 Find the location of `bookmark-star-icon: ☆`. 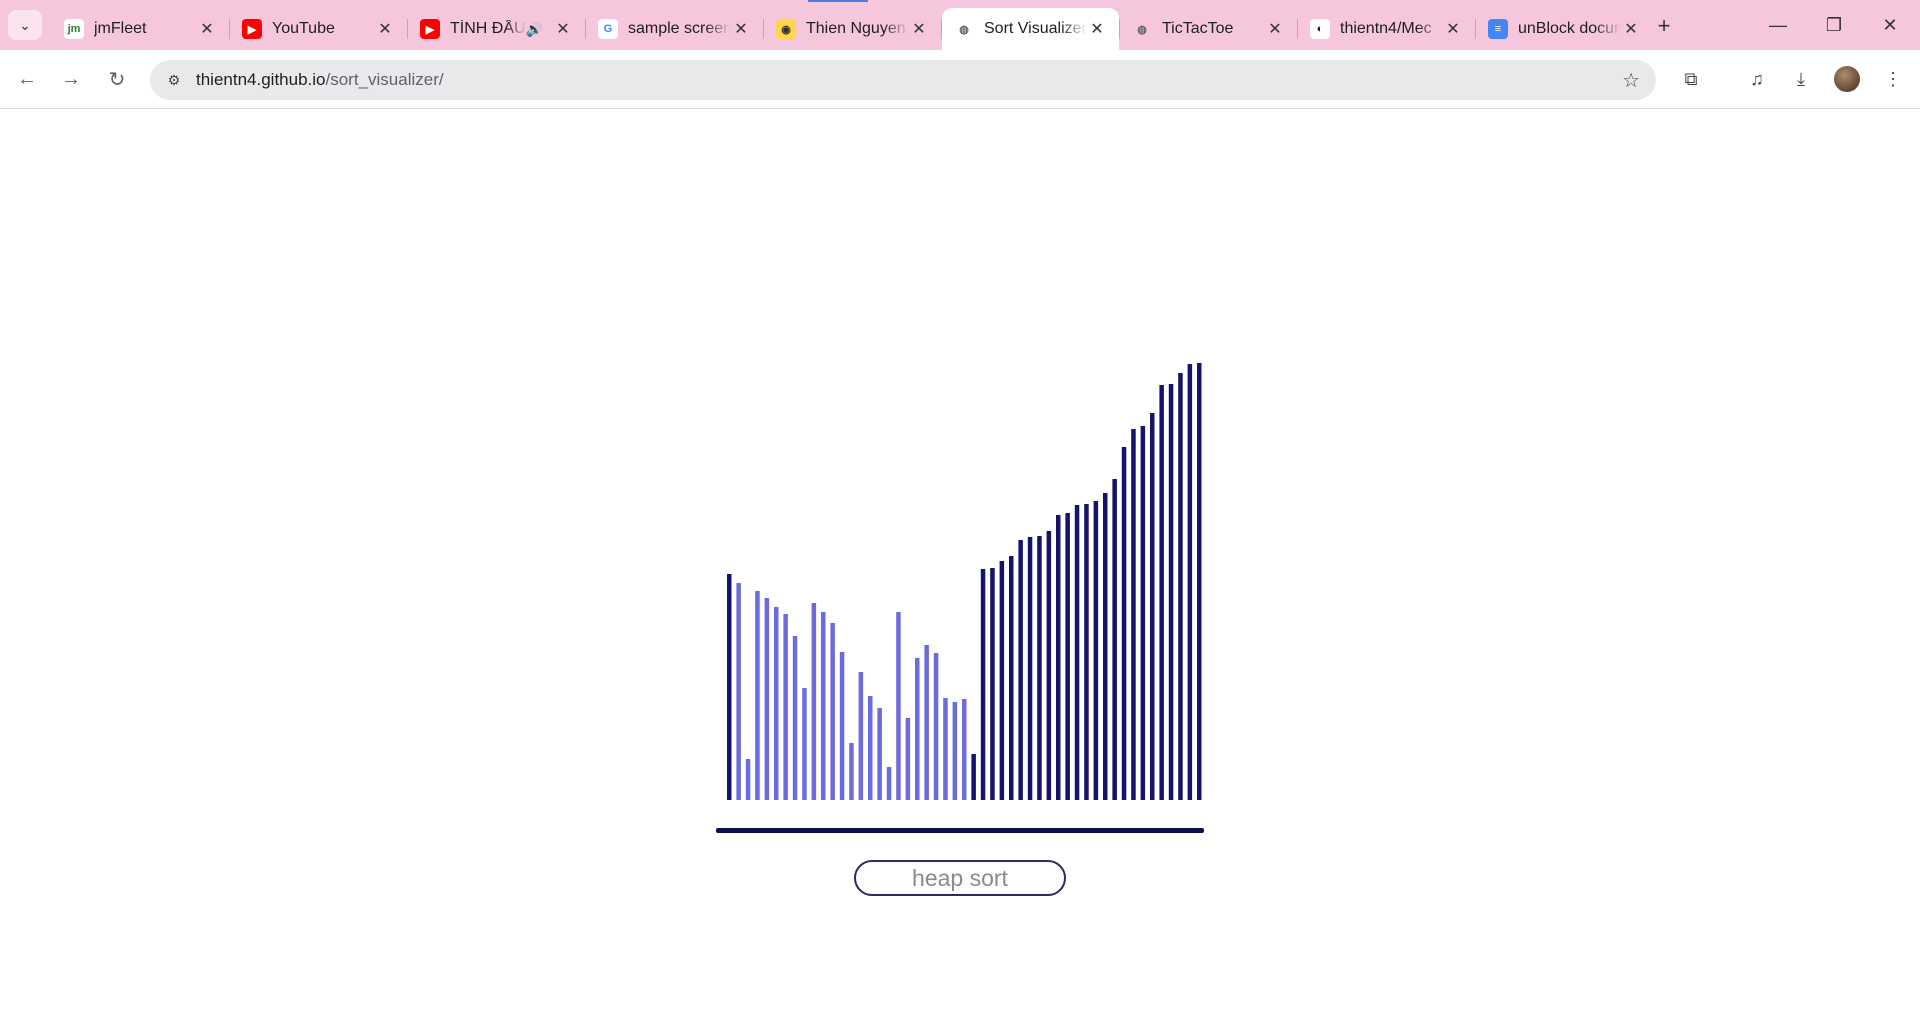

bookmark-star-icon: ☆ is located at coordinates (1631, 80).